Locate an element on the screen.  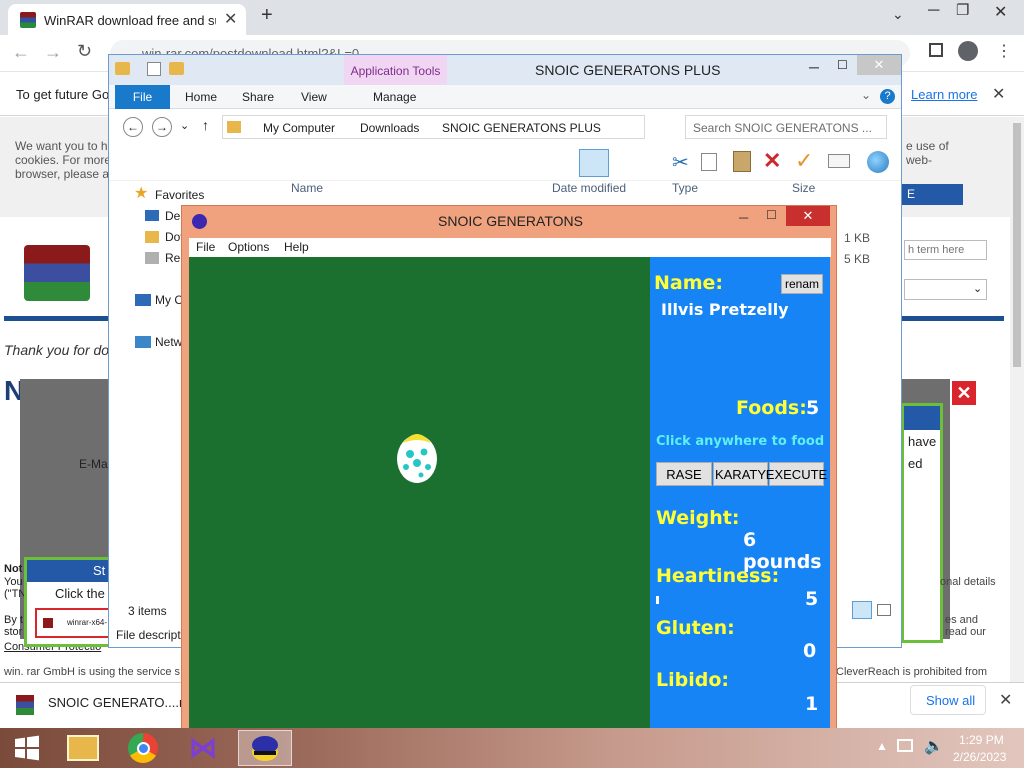
explorer-close-icon: ✕ is located at coordinates (879, 65).